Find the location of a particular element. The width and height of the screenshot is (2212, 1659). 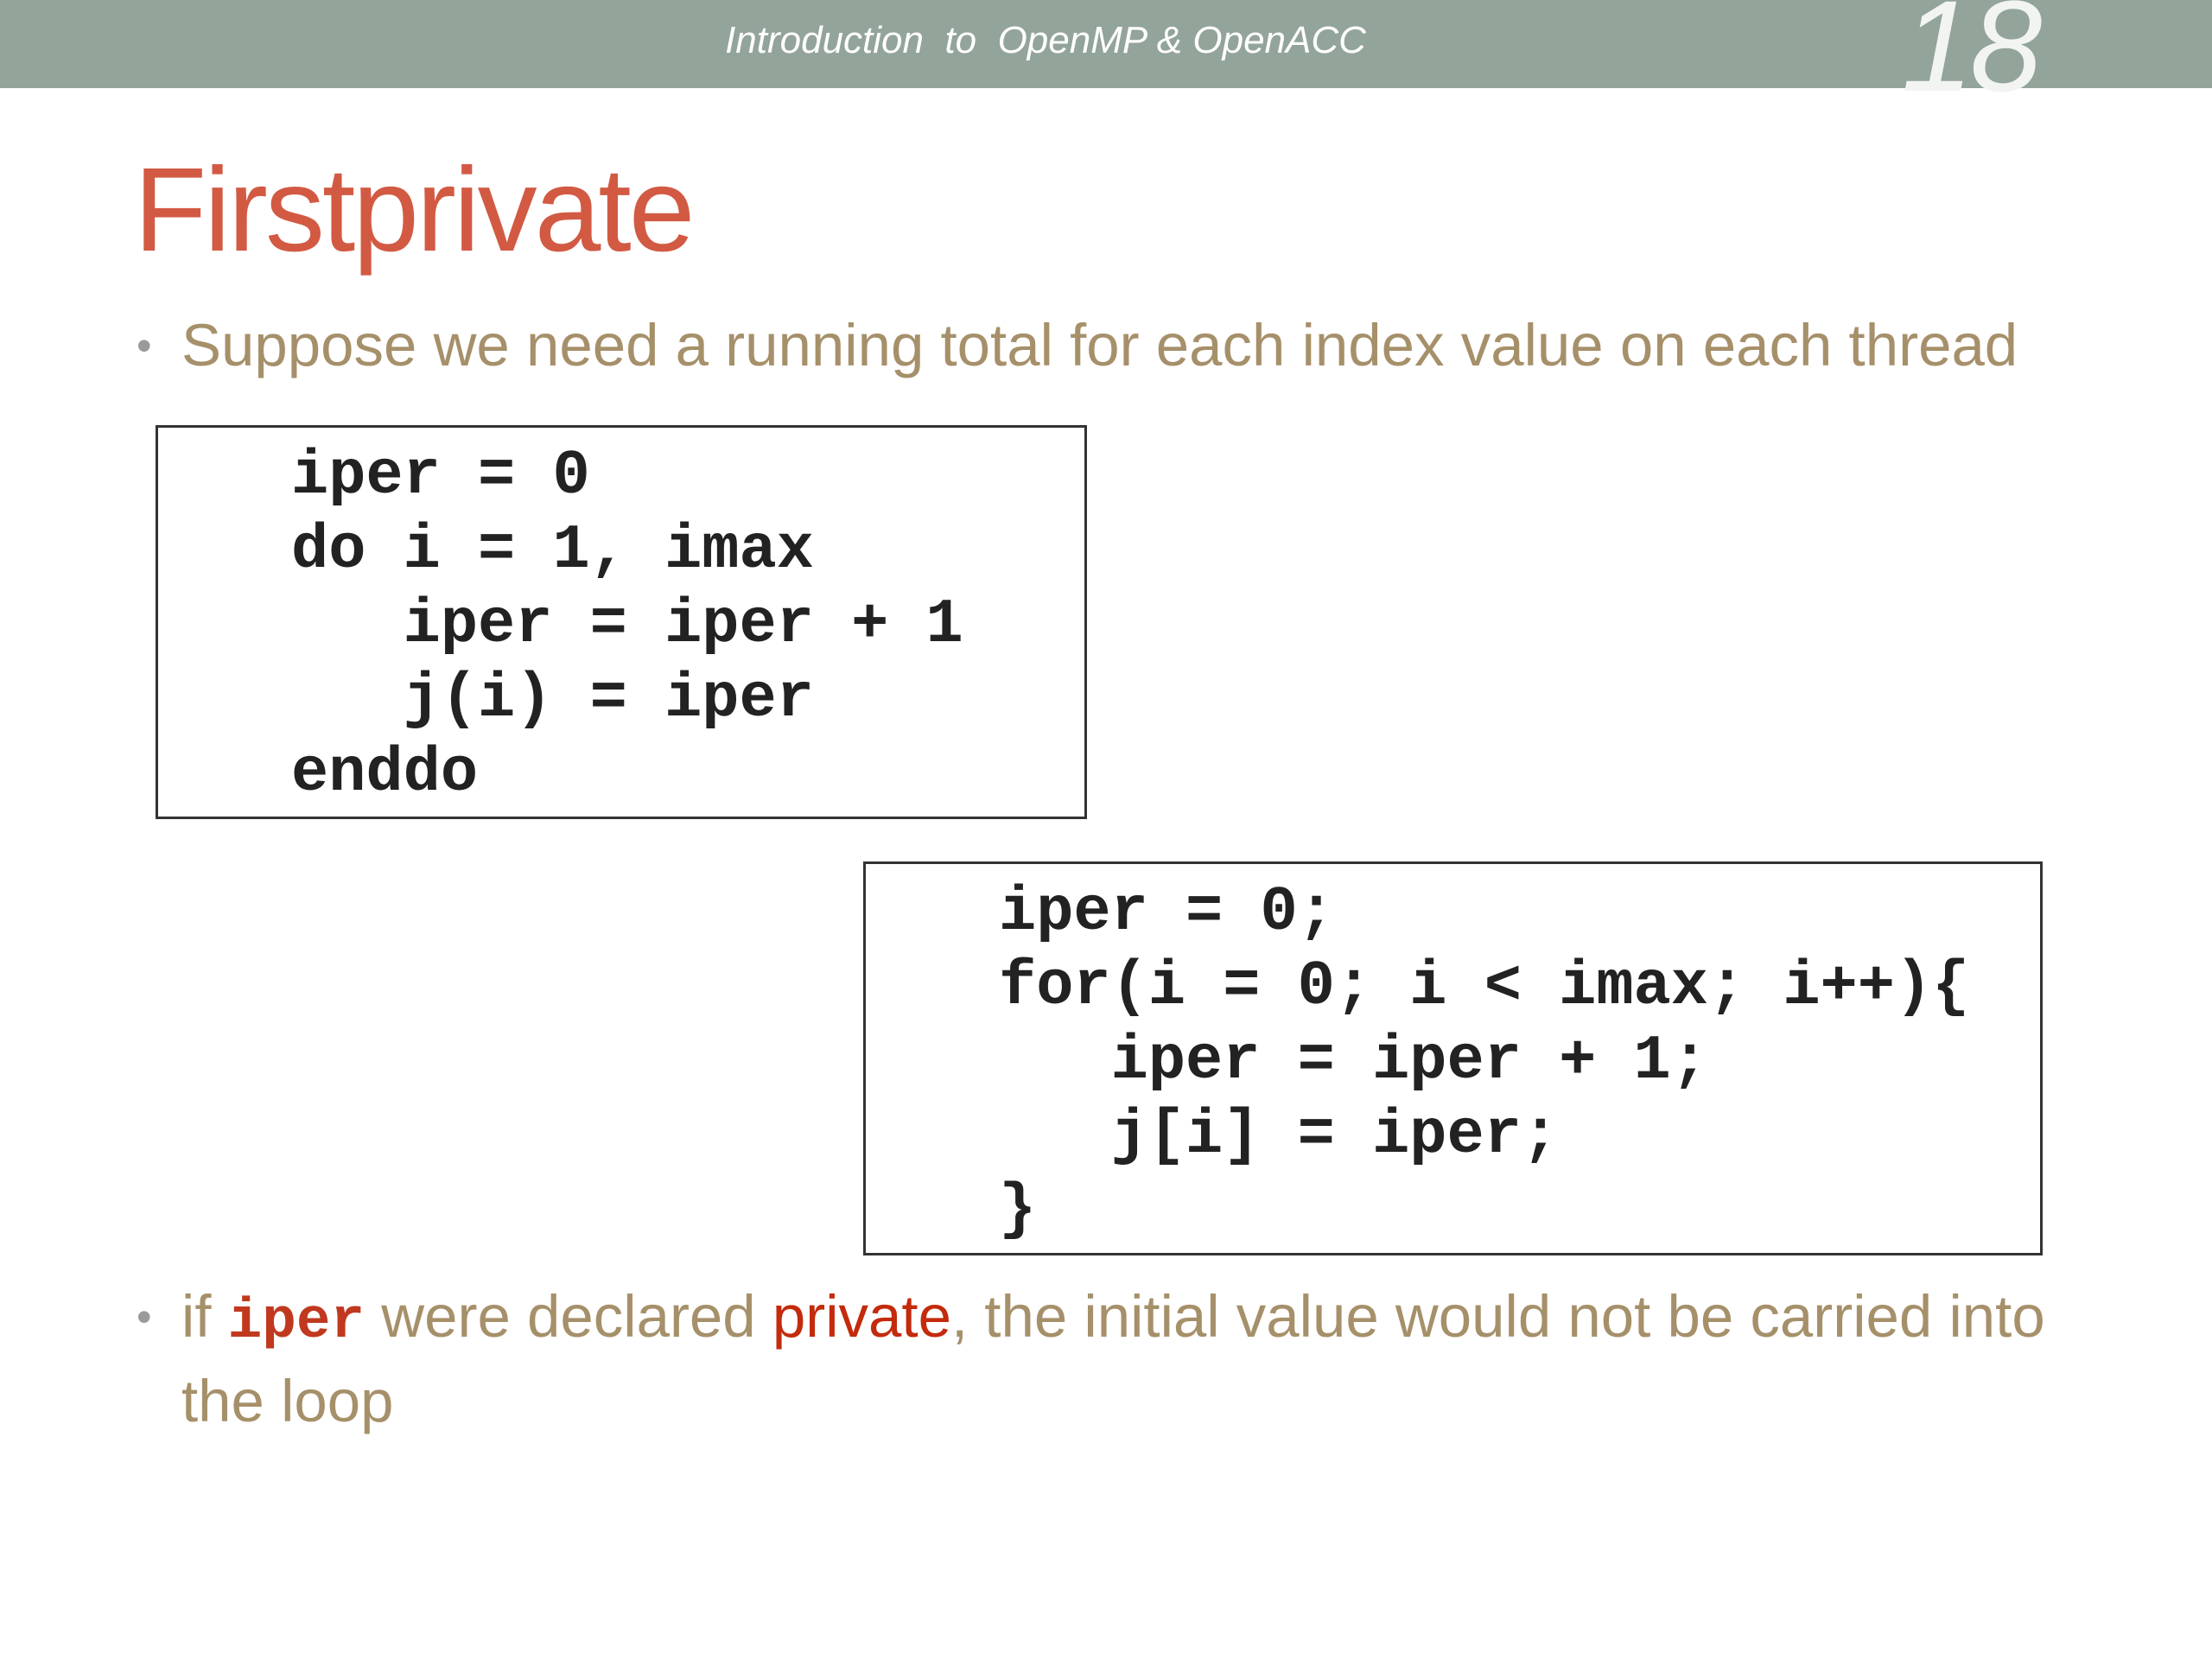

inline-code-iper: iper is located at coordinates (296, 1321).